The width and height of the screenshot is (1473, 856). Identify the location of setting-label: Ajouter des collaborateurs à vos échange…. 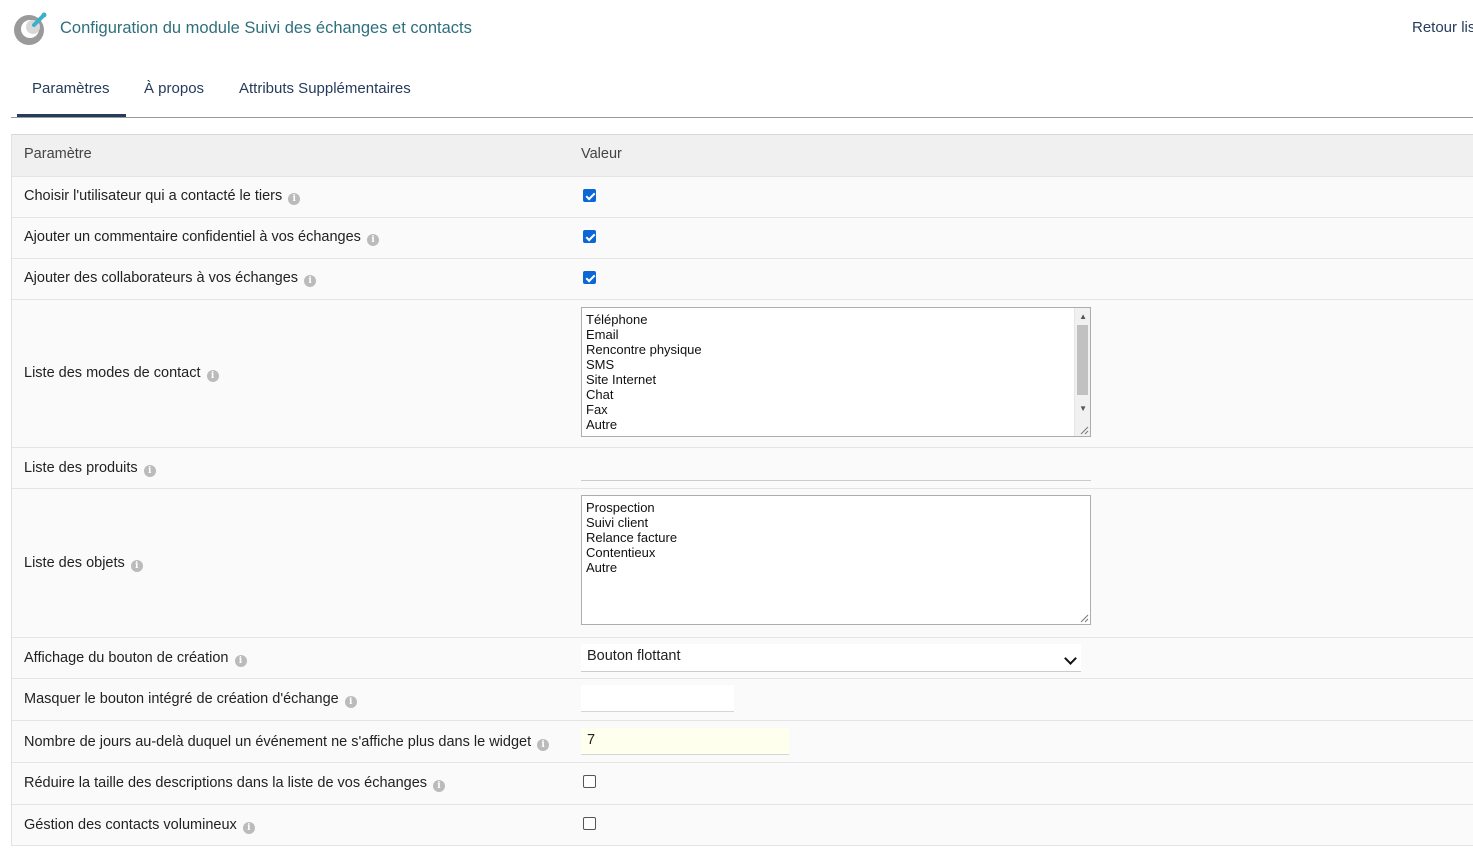
(170, 278).